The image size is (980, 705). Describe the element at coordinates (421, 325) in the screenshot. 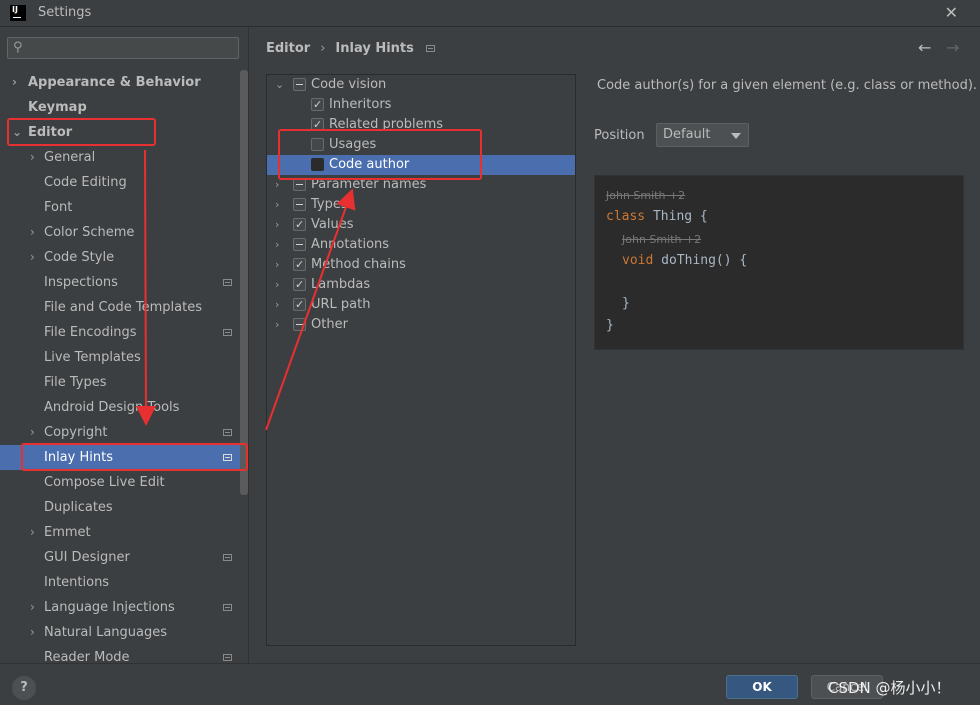

I see `hint-row-other: › Other` at that location.